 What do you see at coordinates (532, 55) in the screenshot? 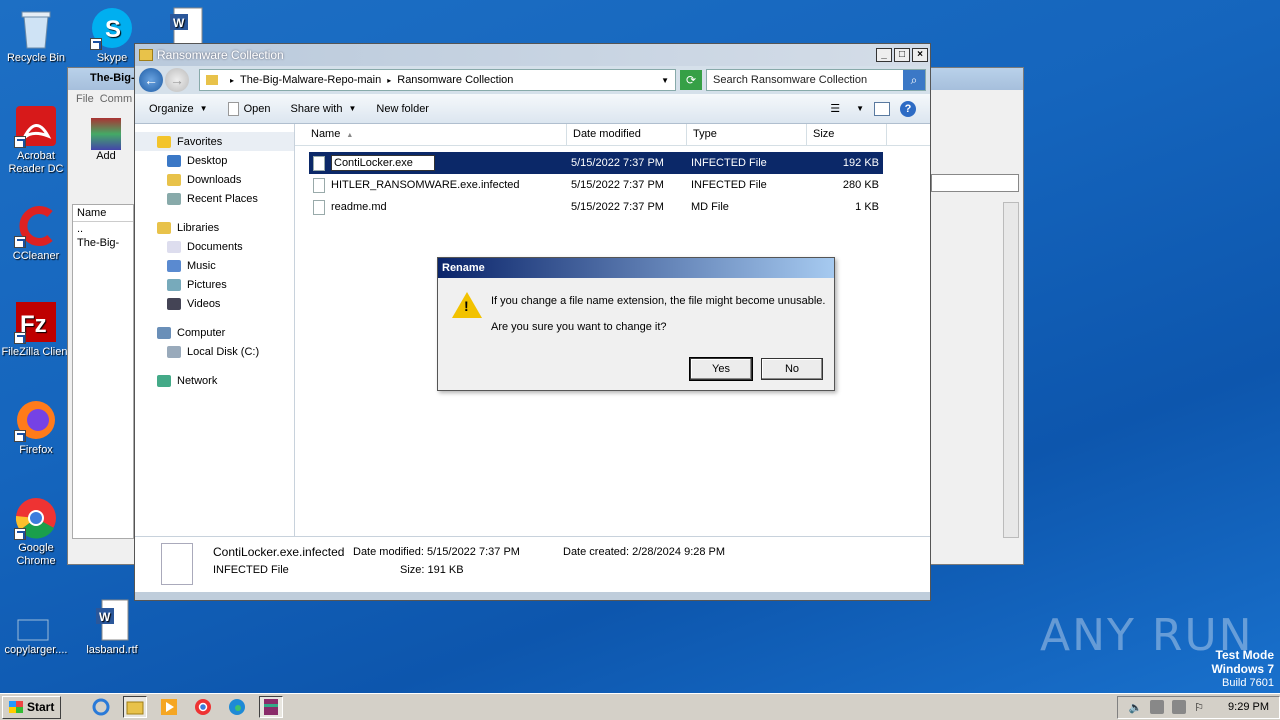
I see `explorer-titlebar: Ransomware Collection _ □ ×` at bounding box center [532, 55].